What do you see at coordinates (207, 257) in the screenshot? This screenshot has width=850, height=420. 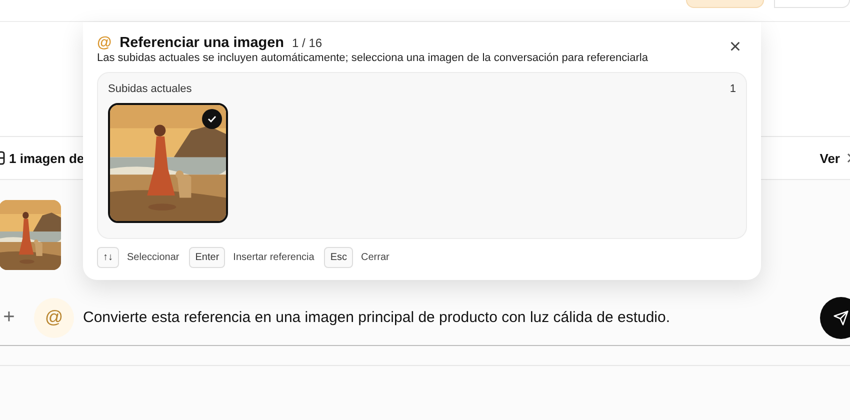 I see `key-hint: Enter` at bounding box center [207, 257].